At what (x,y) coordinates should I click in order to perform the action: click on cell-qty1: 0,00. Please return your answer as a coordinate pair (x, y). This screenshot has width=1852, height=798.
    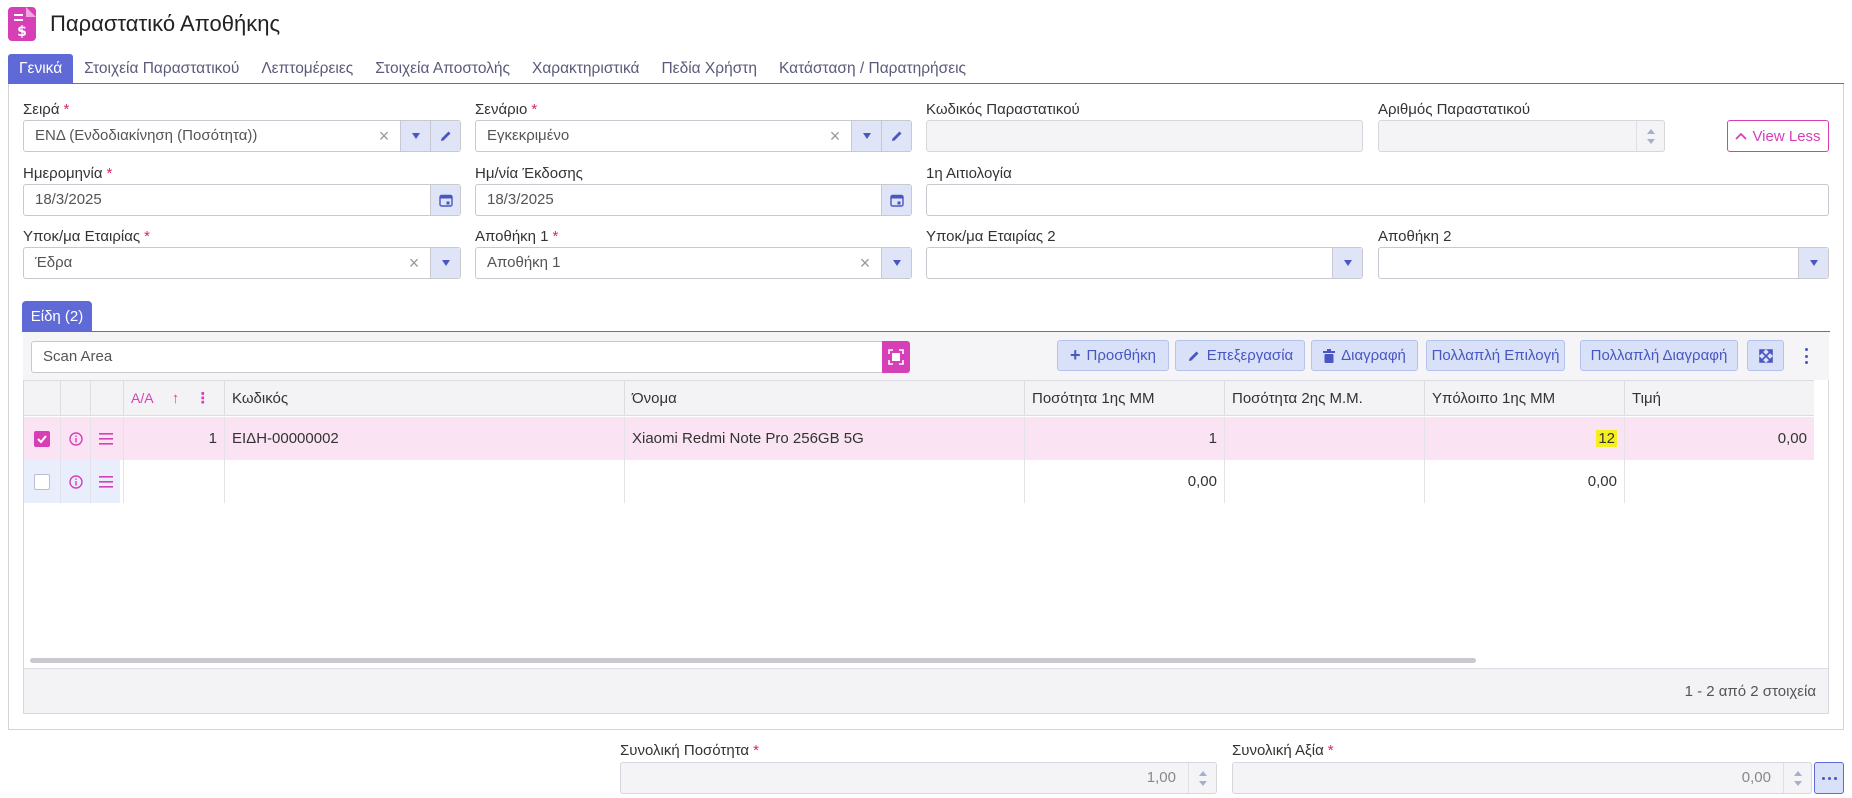
    Looking at the image, I should click on (1124, 481).